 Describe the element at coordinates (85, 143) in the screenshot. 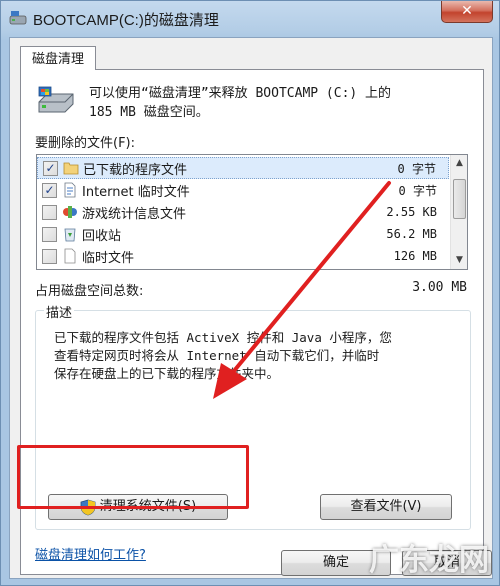

I see `files-to-delete-label: 要删除的文件(F):` at that location.